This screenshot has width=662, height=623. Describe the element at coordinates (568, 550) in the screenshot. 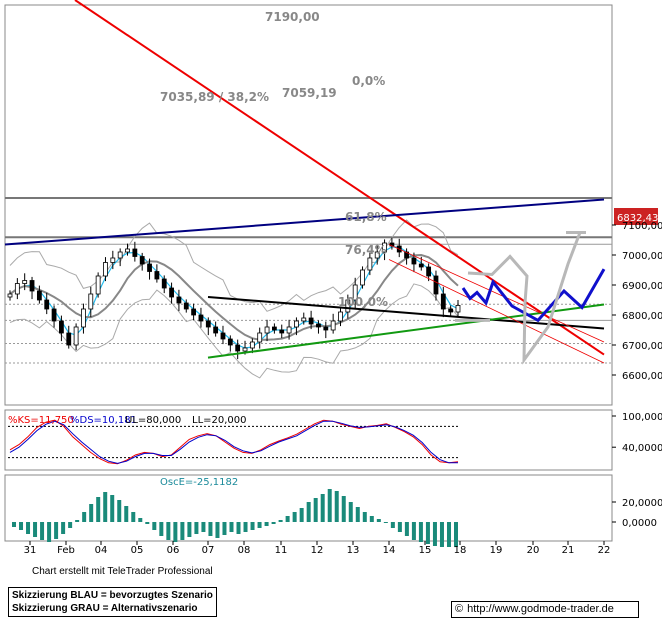

I see `date-tick-label: 21` at that location.